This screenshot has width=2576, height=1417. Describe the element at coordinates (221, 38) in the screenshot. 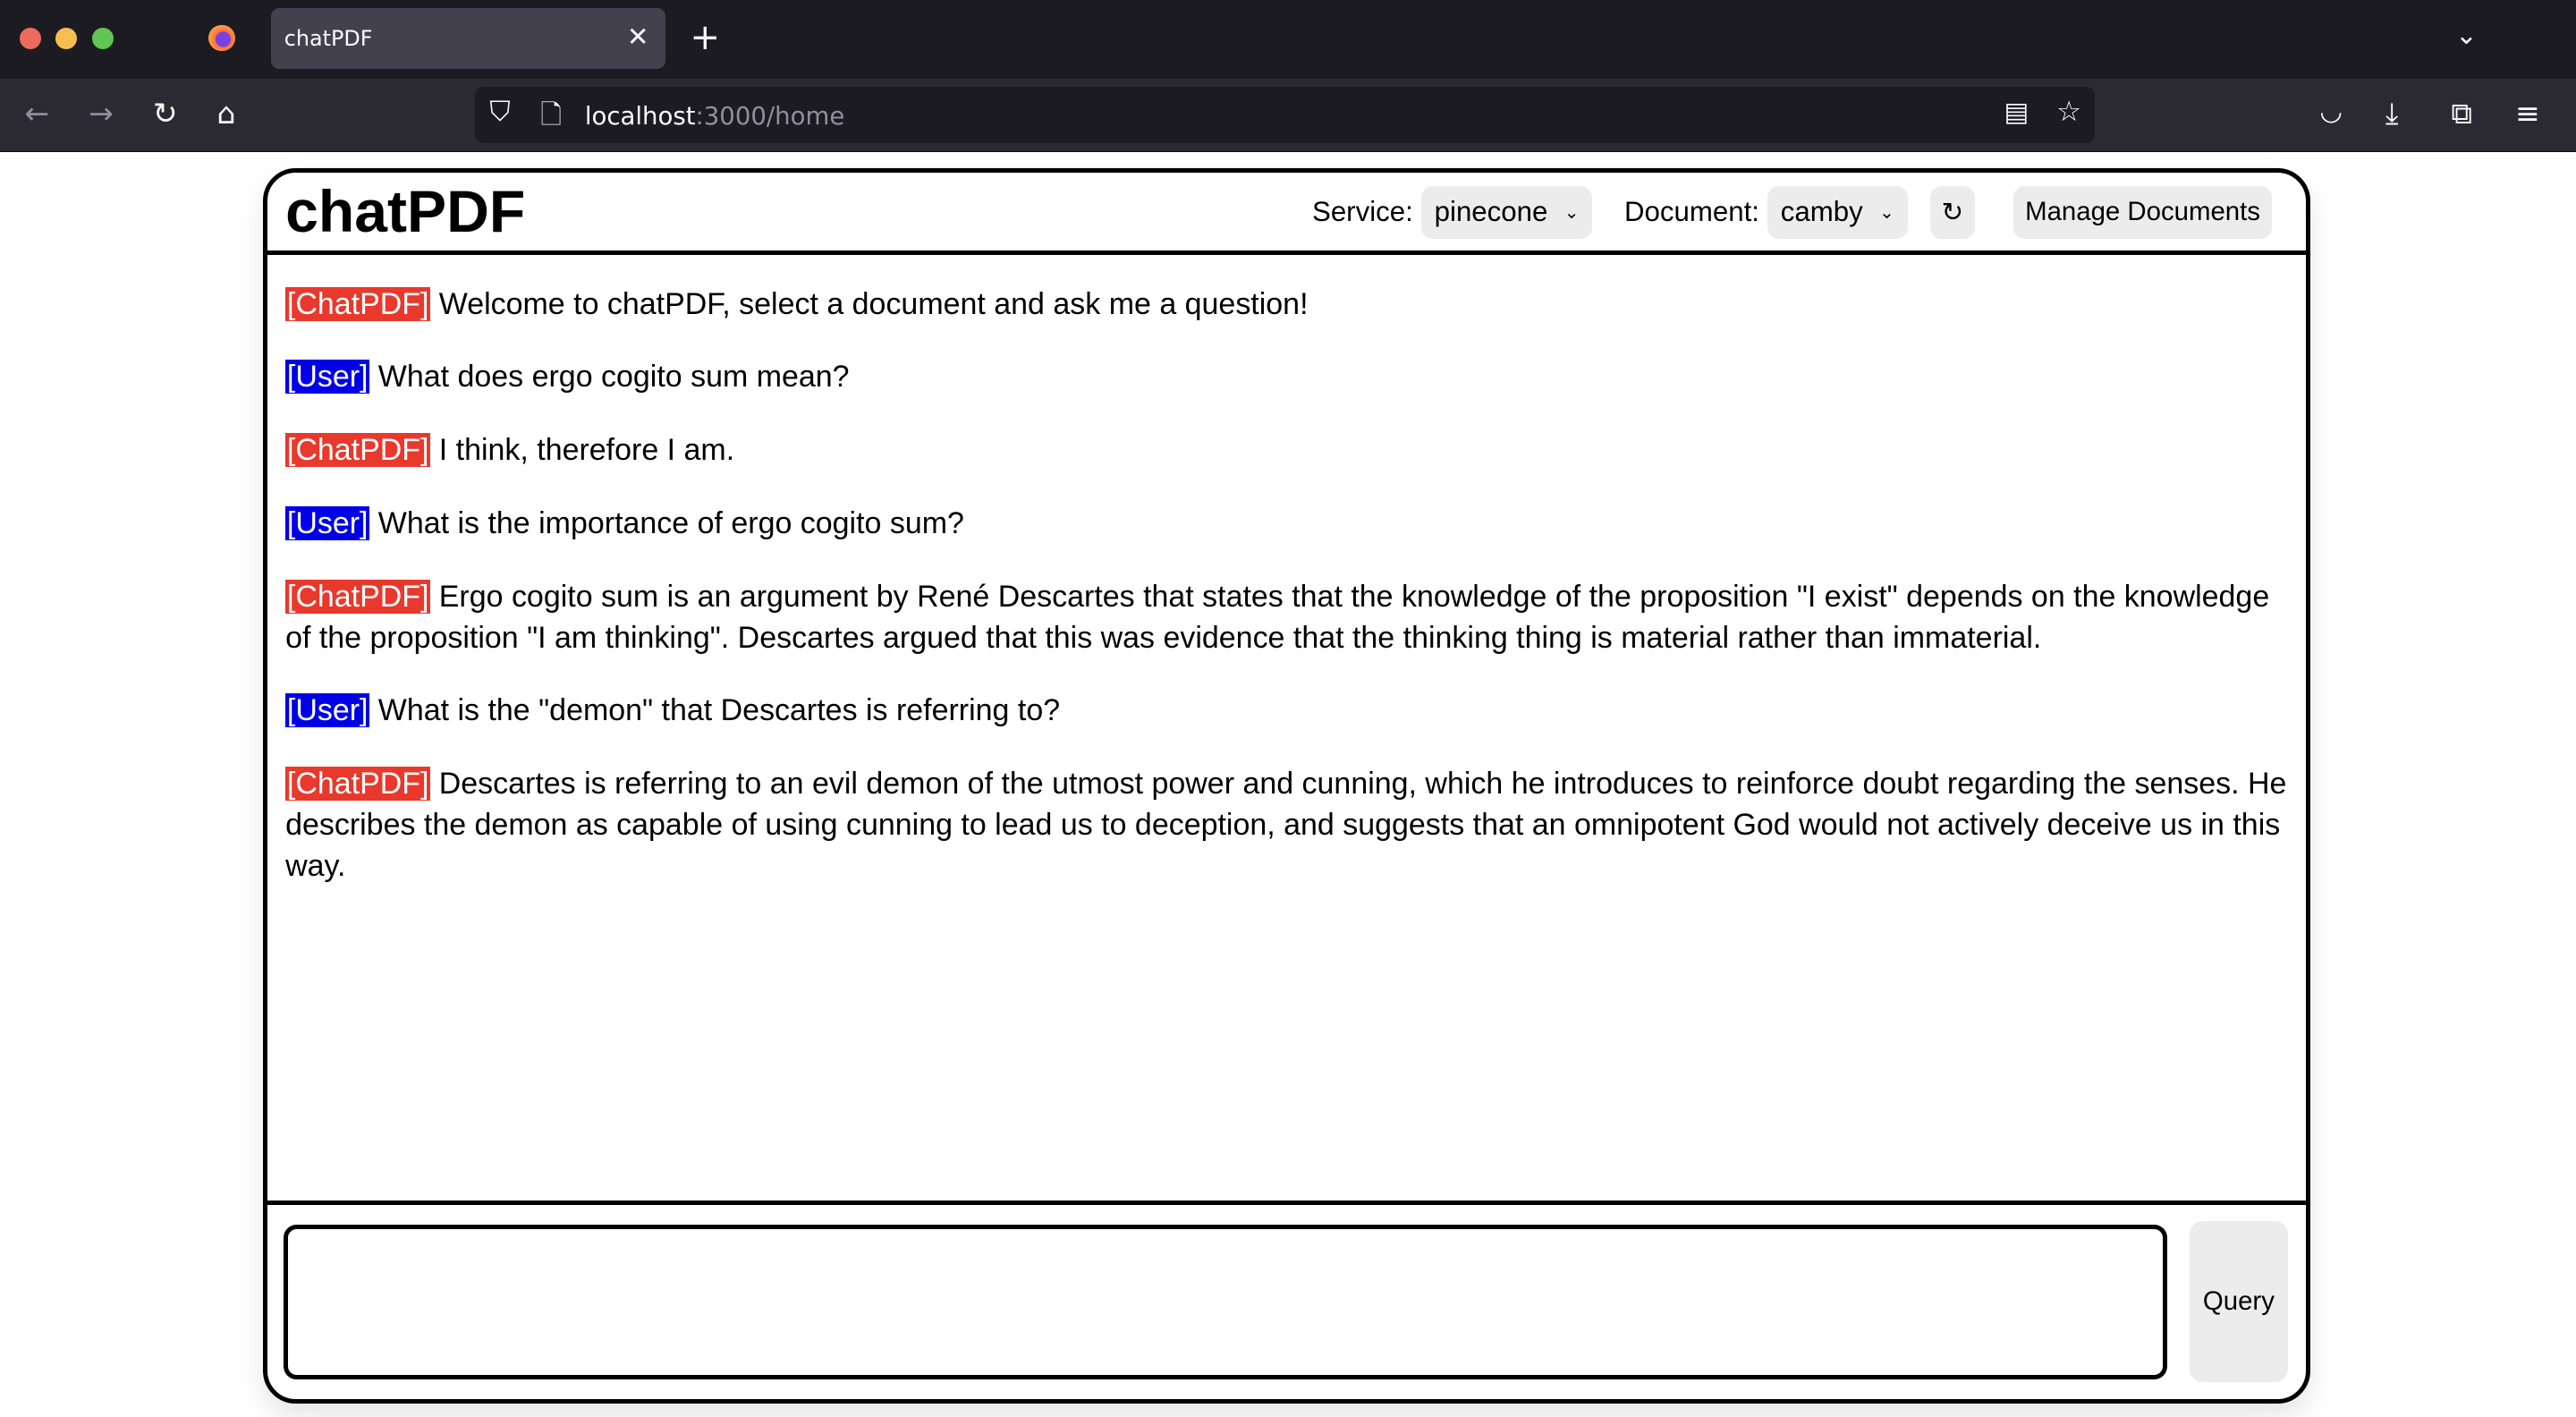

I see `firefox-icon` at that location.